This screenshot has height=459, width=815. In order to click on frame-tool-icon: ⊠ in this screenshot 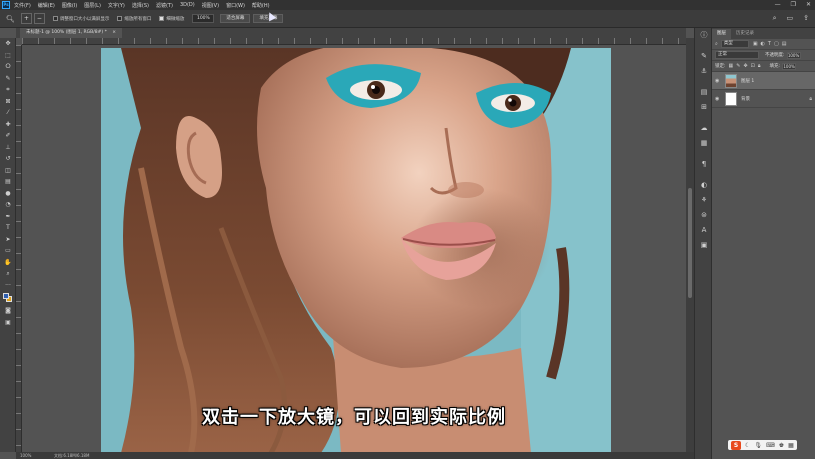, I will do `click(8, 102)`.